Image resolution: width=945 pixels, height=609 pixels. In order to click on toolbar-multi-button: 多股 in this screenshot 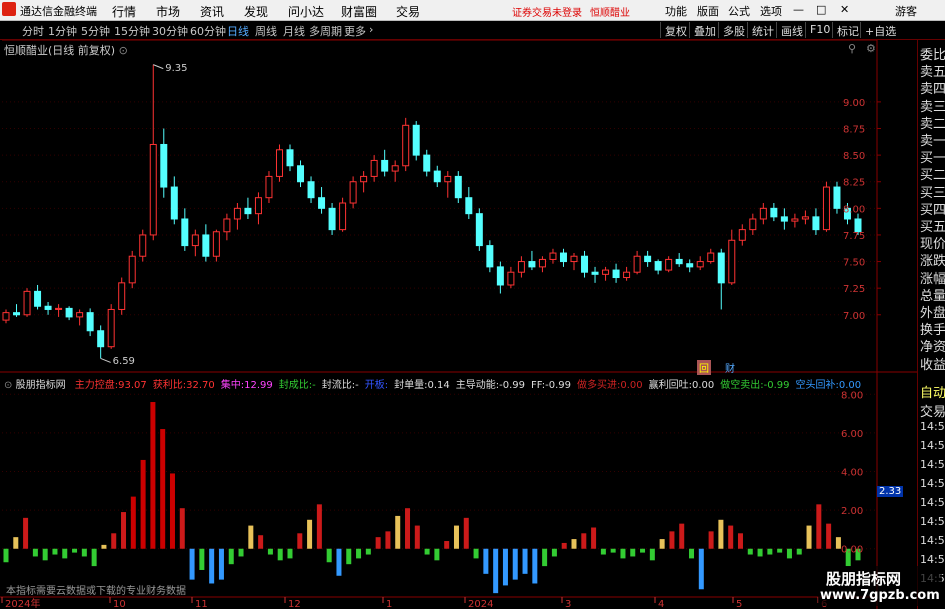, I will do `click(733, 30)`.